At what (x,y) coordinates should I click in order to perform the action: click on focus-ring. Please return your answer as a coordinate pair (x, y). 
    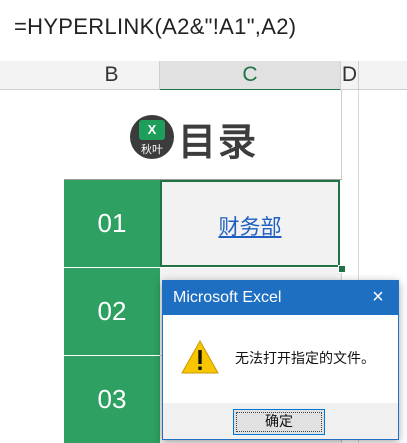
    Looking at the image, I should click on (279, 422).